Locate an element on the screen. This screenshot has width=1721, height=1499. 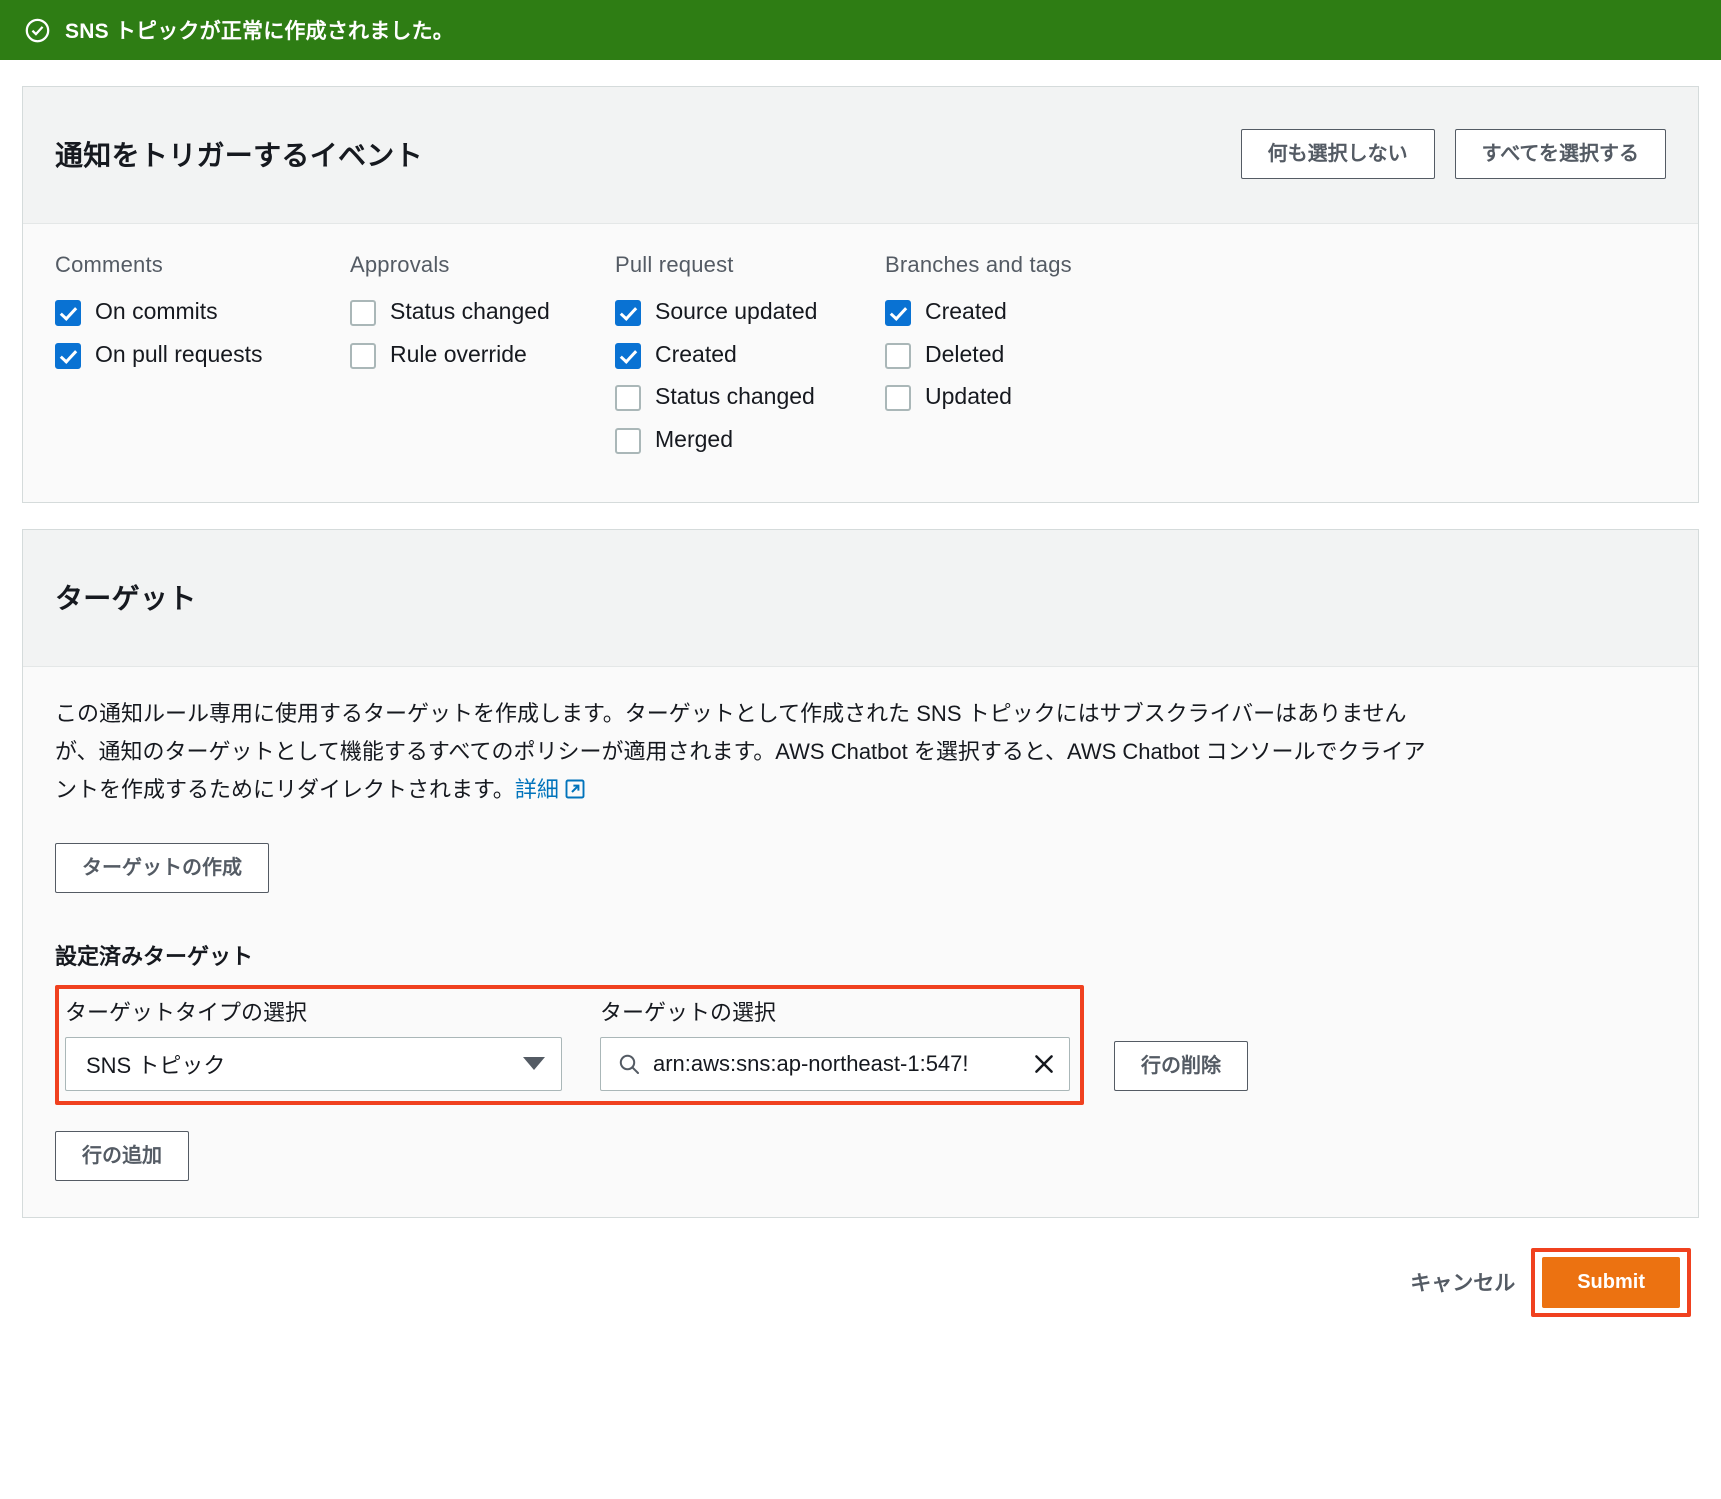
select-all-button: すべてを選択する is located at coordinates (1560, 154).